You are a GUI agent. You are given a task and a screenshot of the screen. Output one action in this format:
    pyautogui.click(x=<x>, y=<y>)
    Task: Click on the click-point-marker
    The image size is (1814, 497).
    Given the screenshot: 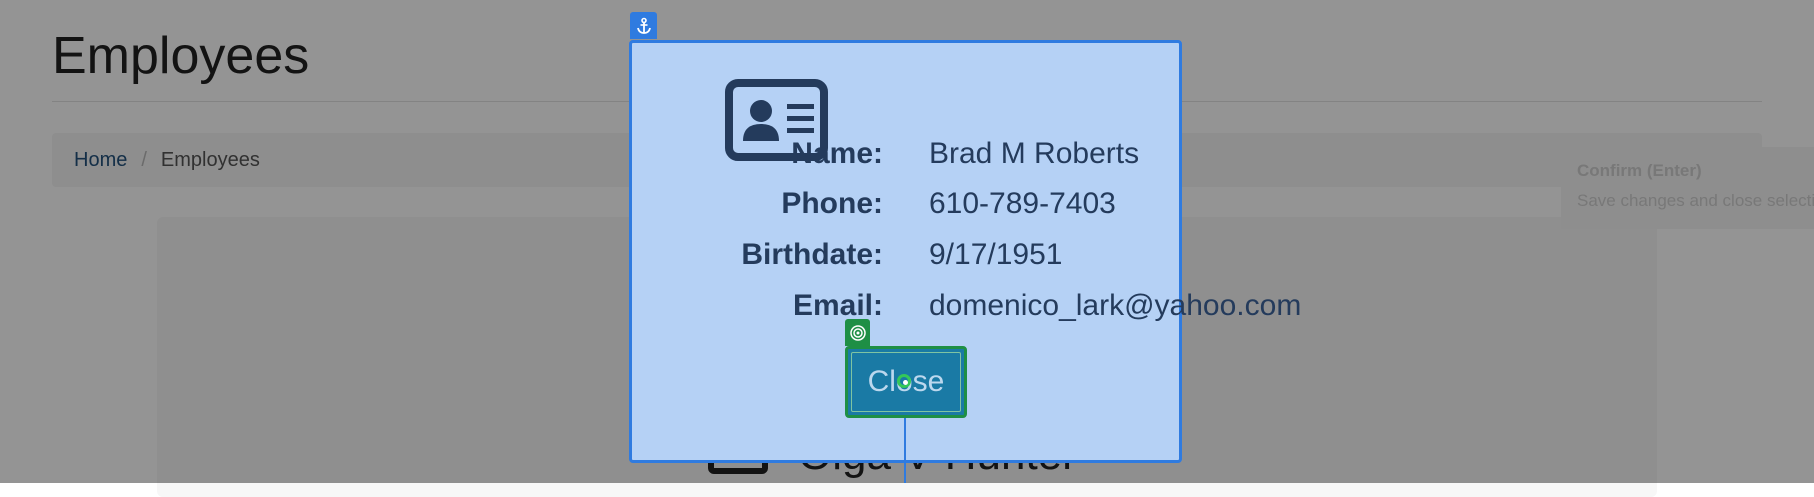 What is the action you would take?
    pyautogui.click(x=904, y=381)
    